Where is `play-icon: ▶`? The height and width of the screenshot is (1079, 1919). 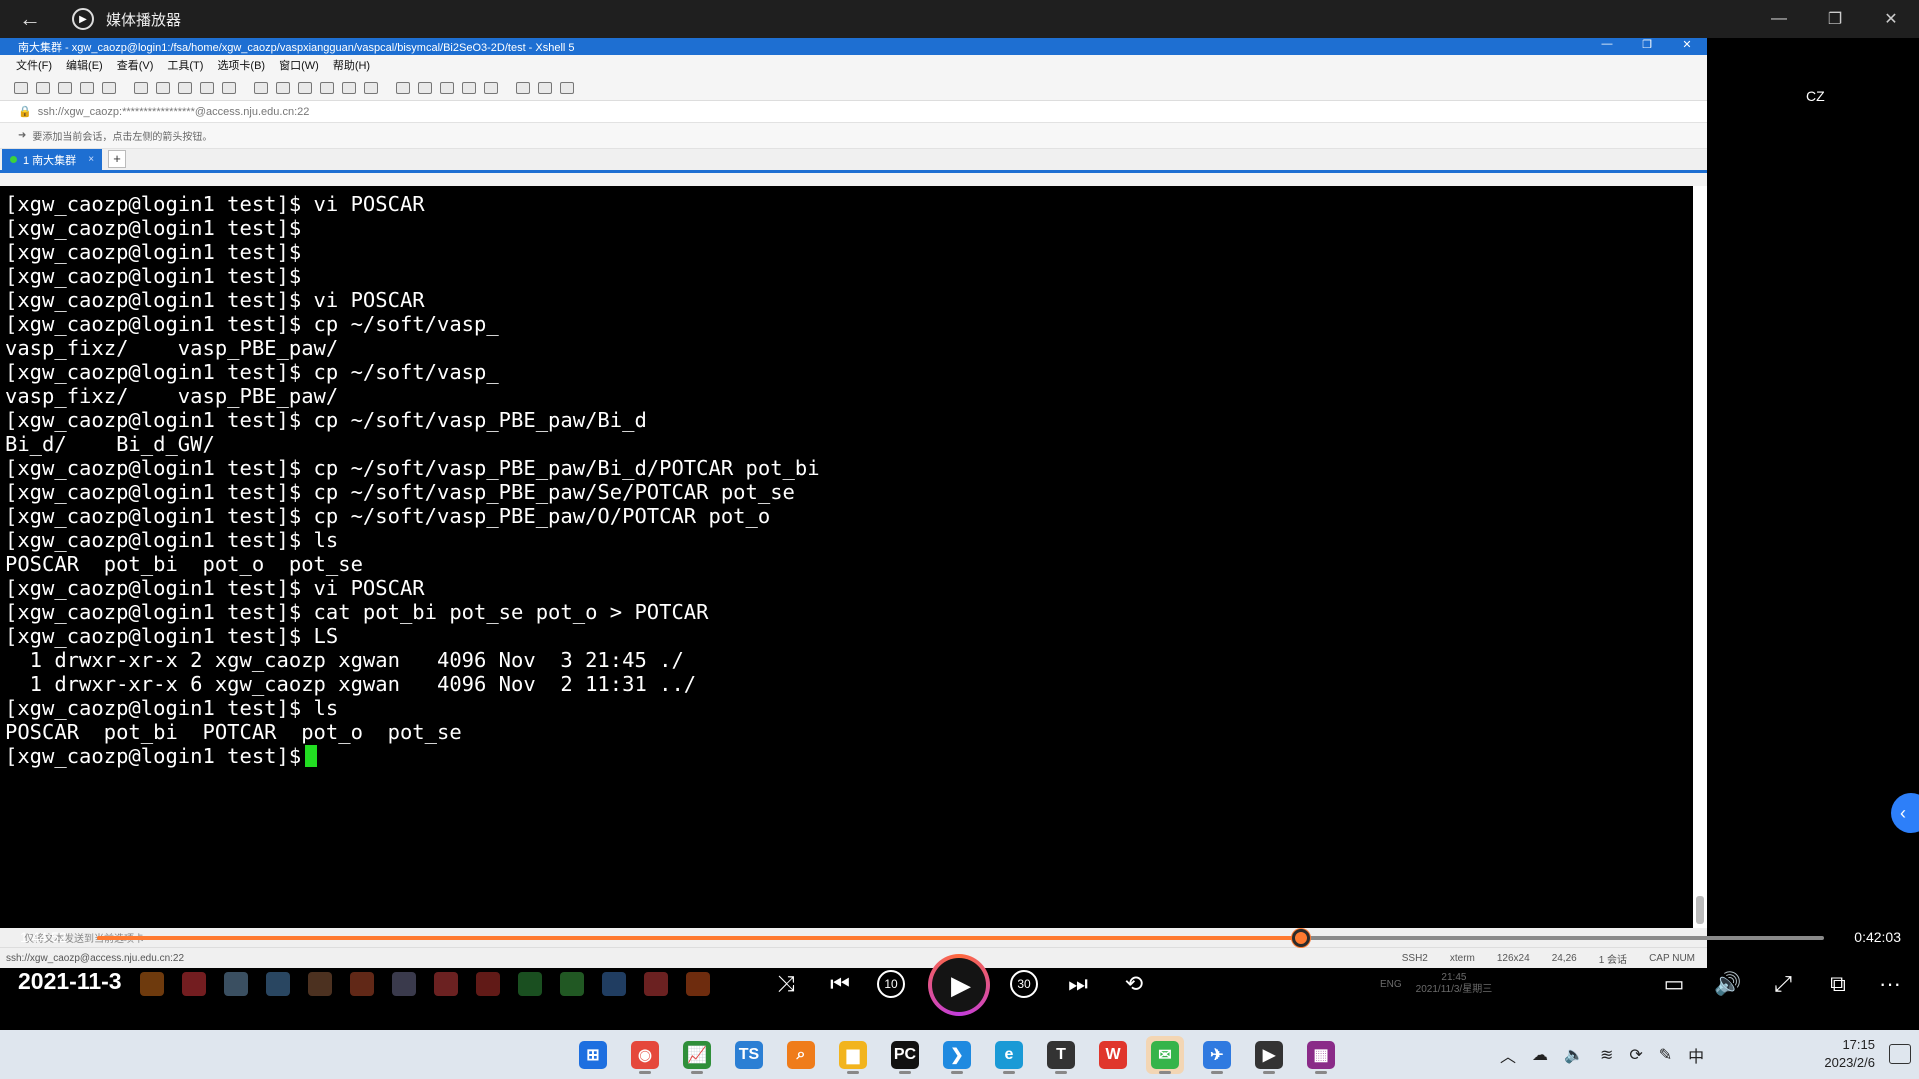 play-icon: ▶ is located at coordinates (959, 985).